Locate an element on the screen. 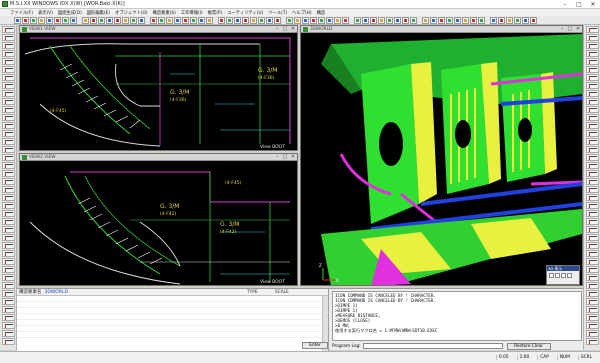 Image resolution: width=600 pixels, height=363 pixels. zoom-icon is located at coordinates (563, 275).